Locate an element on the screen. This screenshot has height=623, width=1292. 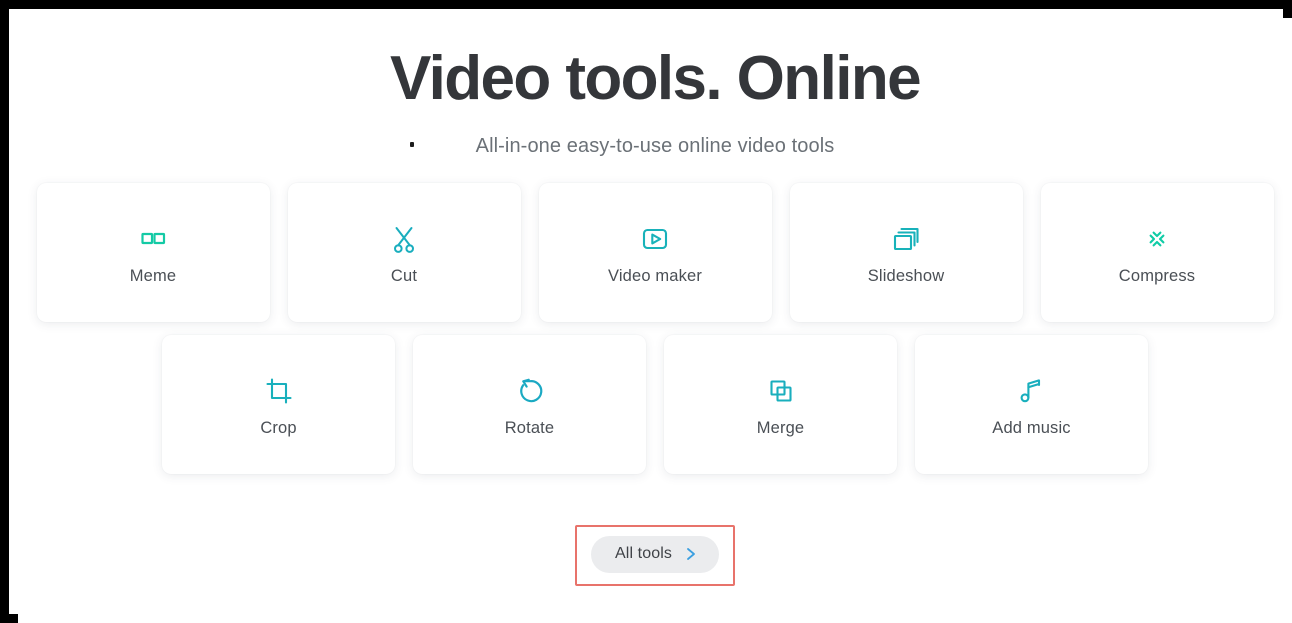
all-tools-label: All tools is located at coordinates (643, 553).